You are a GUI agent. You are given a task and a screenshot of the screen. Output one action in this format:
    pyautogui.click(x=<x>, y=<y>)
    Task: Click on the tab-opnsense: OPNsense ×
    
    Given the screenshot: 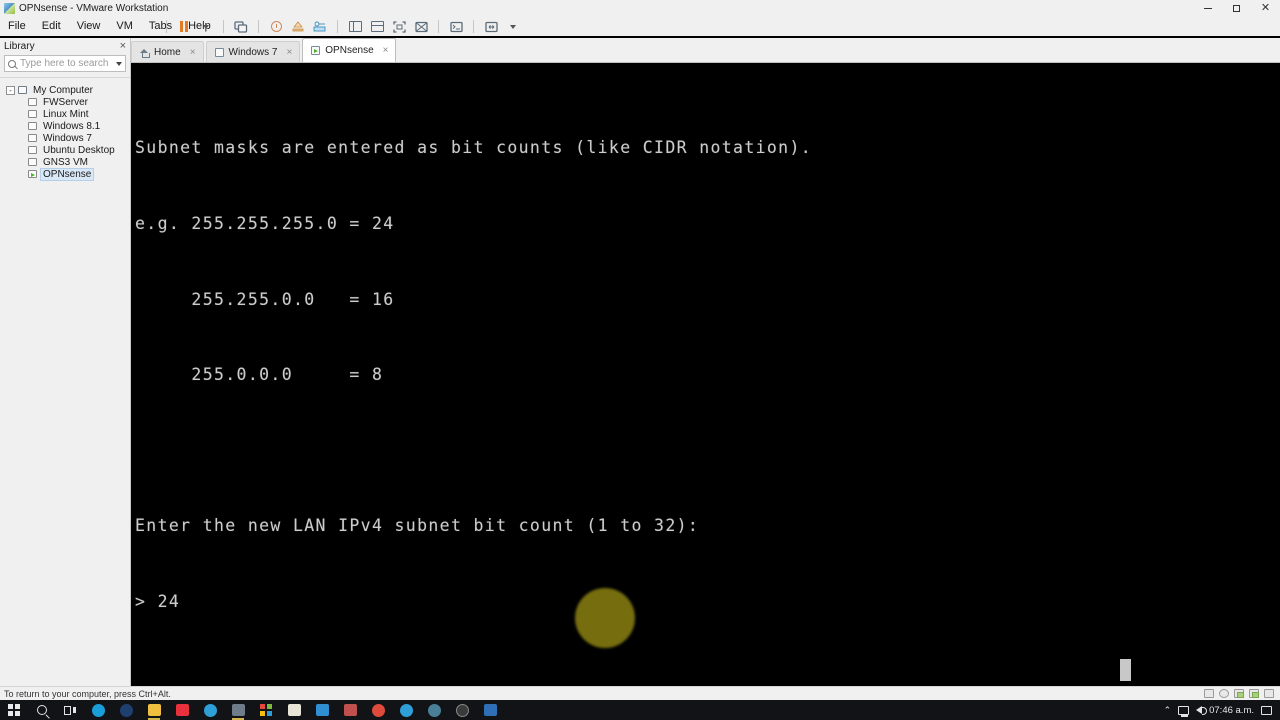 What is the action you would take?
    pyautogui.click(x=349, y=50)
    